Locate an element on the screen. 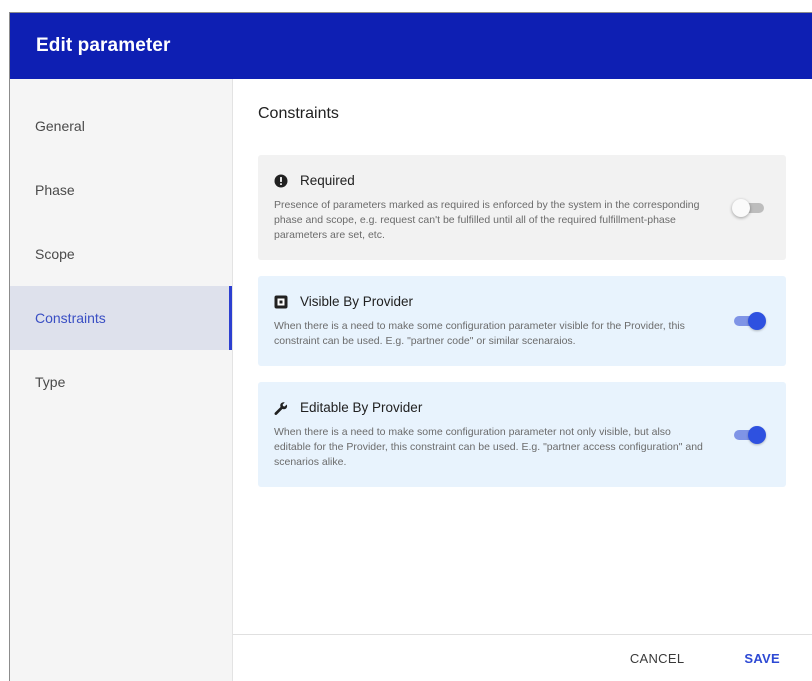  section-title: Constraints is located at coordinates (298, 113).